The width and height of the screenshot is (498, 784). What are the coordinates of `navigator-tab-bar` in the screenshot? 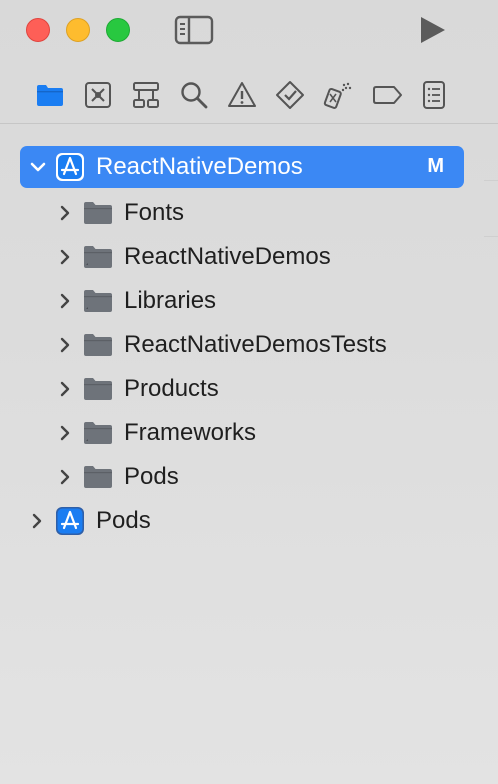 It's located at (249, 93).